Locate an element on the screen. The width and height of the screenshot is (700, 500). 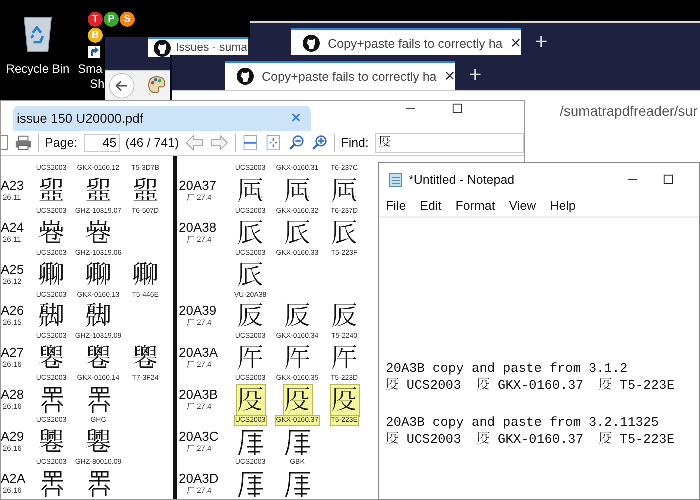
page-count: (46 / 741) is located at coordinates (153, 143).